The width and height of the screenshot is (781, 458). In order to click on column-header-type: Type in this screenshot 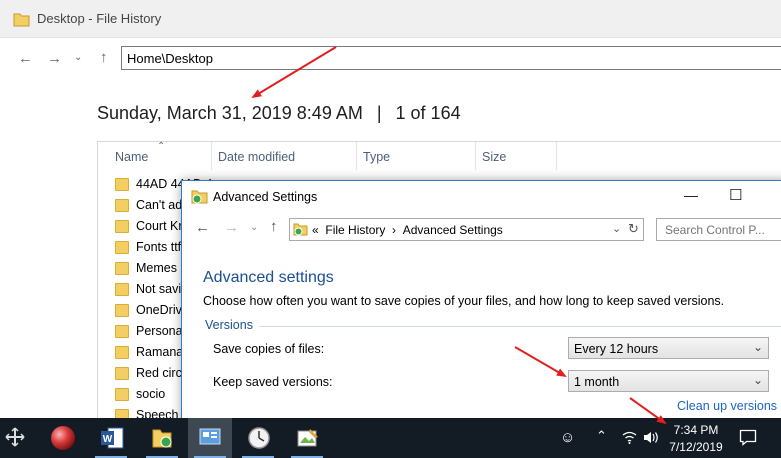, I will do `click(416, 156)`.